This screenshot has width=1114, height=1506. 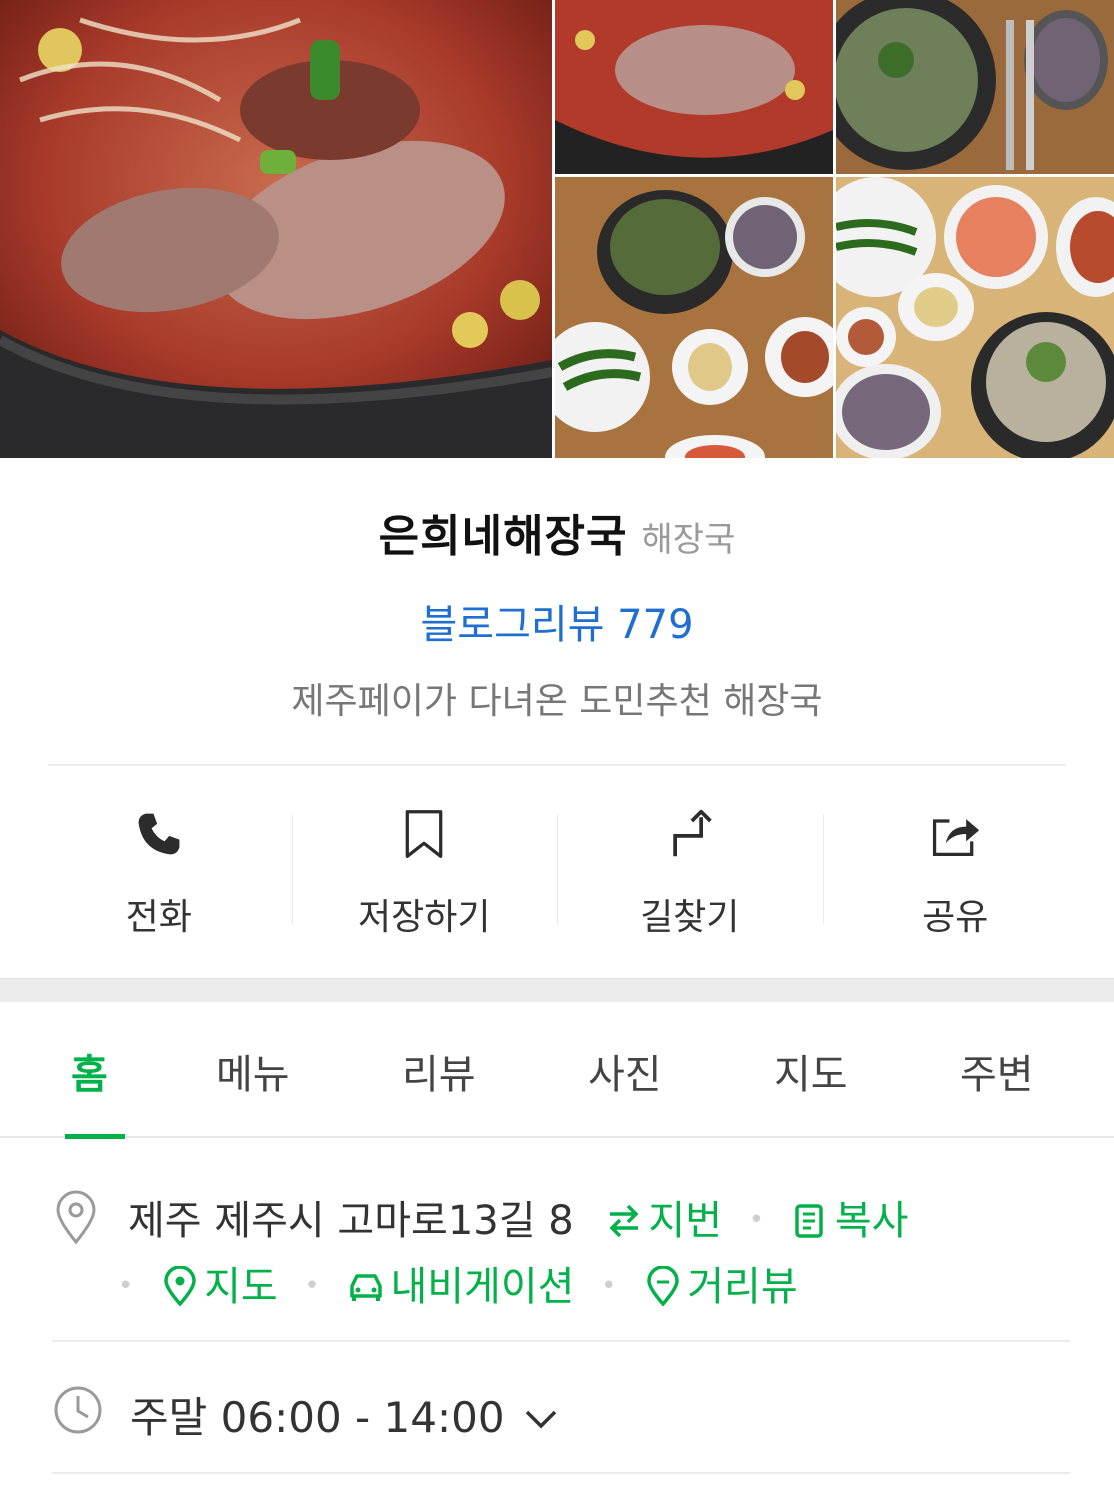 I want to click on jibun-label: 지번, so click(x=685, y=1221).